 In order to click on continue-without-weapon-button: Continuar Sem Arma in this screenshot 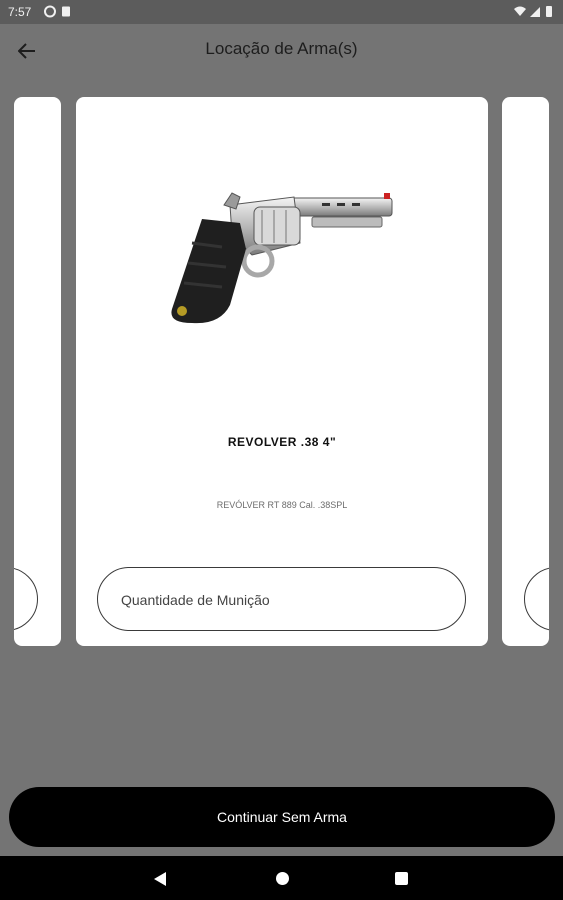, I will do `click(282, 817)`.